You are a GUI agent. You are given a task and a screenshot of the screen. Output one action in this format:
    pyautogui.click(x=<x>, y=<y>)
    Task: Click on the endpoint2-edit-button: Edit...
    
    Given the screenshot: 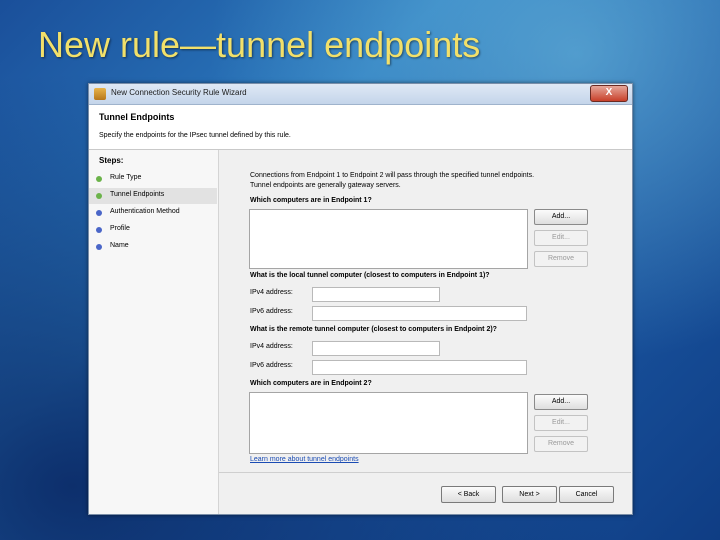 What is the action you would take?
    pyautogui.click(x=561, y=423)
    